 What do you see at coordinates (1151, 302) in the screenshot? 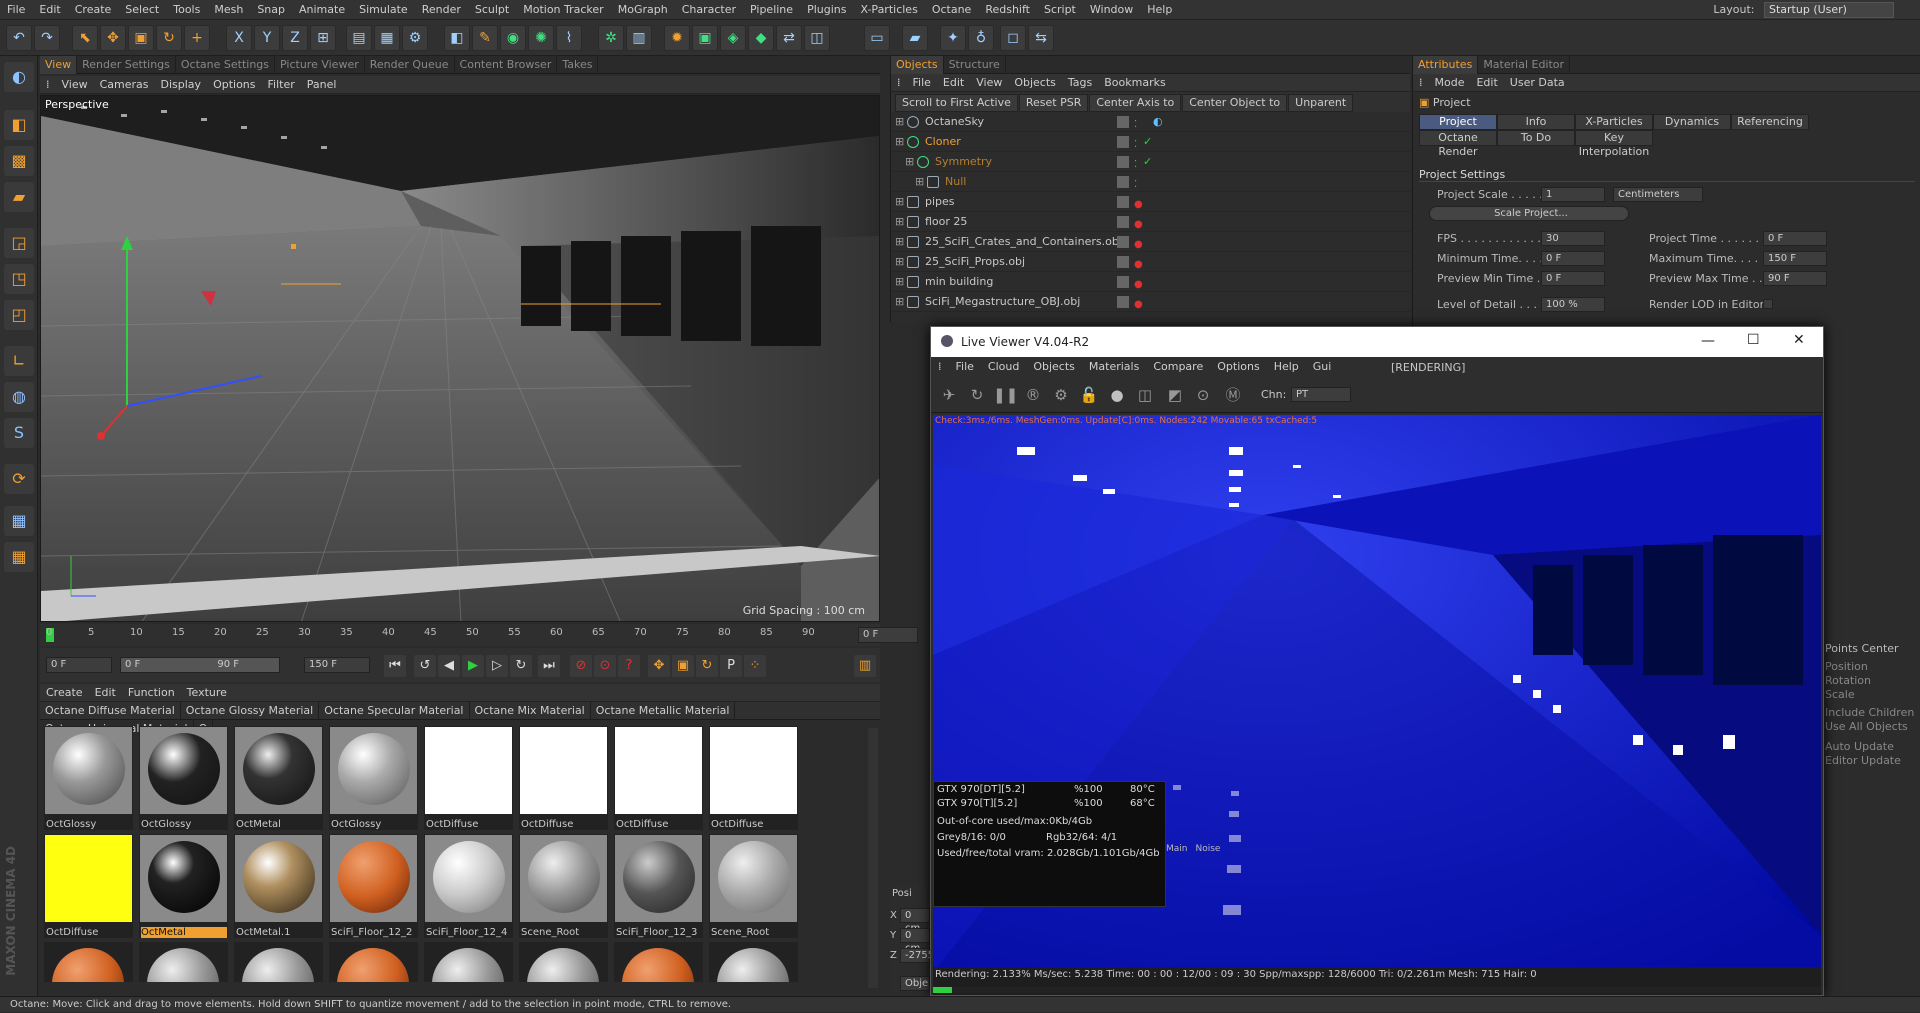
I see `object-row: ⊞ SciFi_Megastructure_OBJ.obj ●` at bounding box center [1151, 302].